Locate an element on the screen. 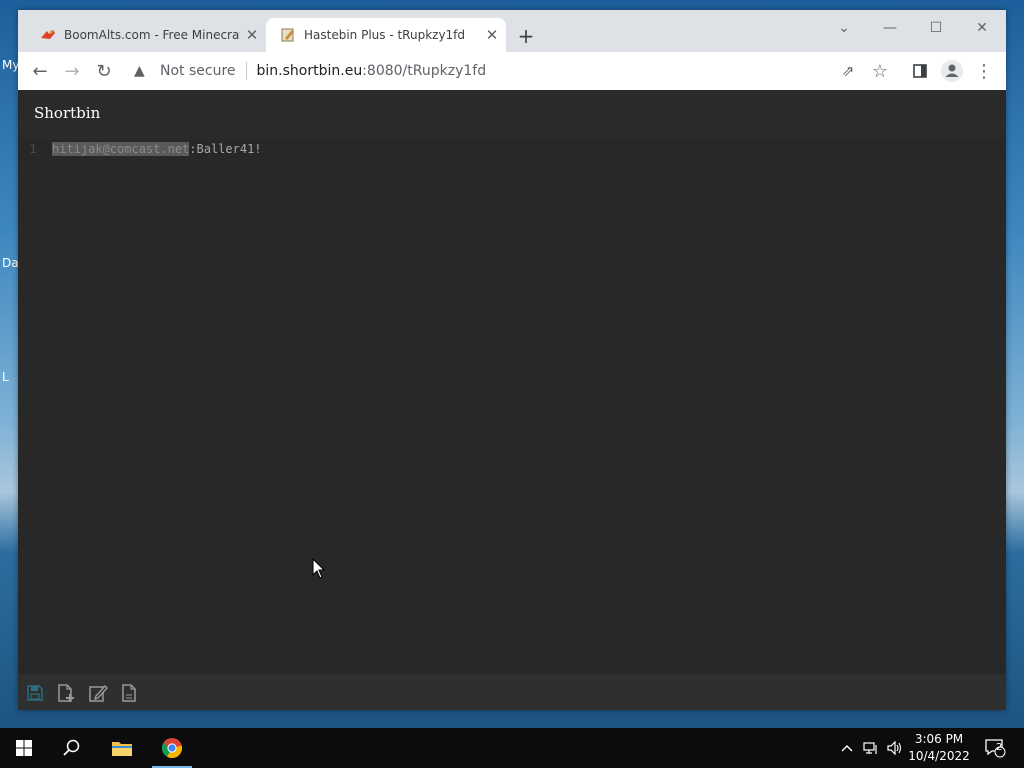 The width and height of the screenshot is (1024, 768). start-windows-icon is located at coordinates (24, 748).